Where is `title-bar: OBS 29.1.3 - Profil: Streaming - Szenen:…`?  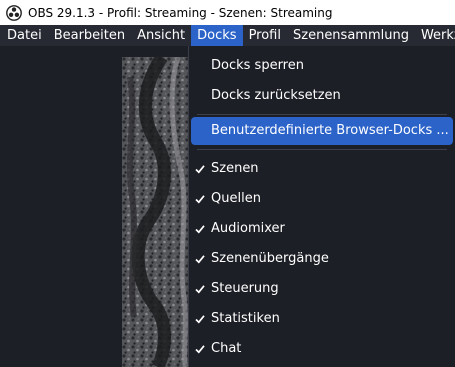
title-bar: OBS 29.1.3 - Profil: Streaming - Szenen:… is located at coordinates (227, 12).